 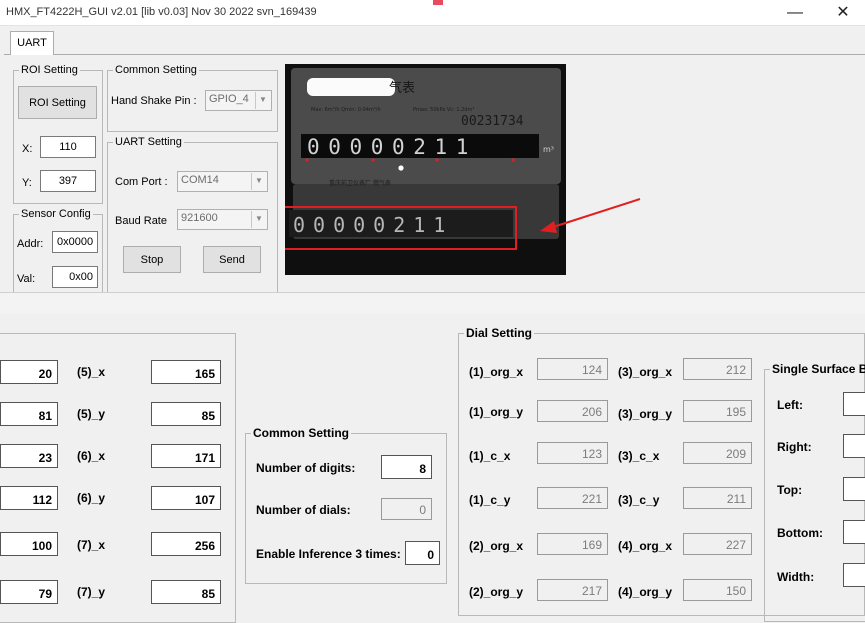 I want to click on dial-1-c-y-input, so click(x=572, y=498).